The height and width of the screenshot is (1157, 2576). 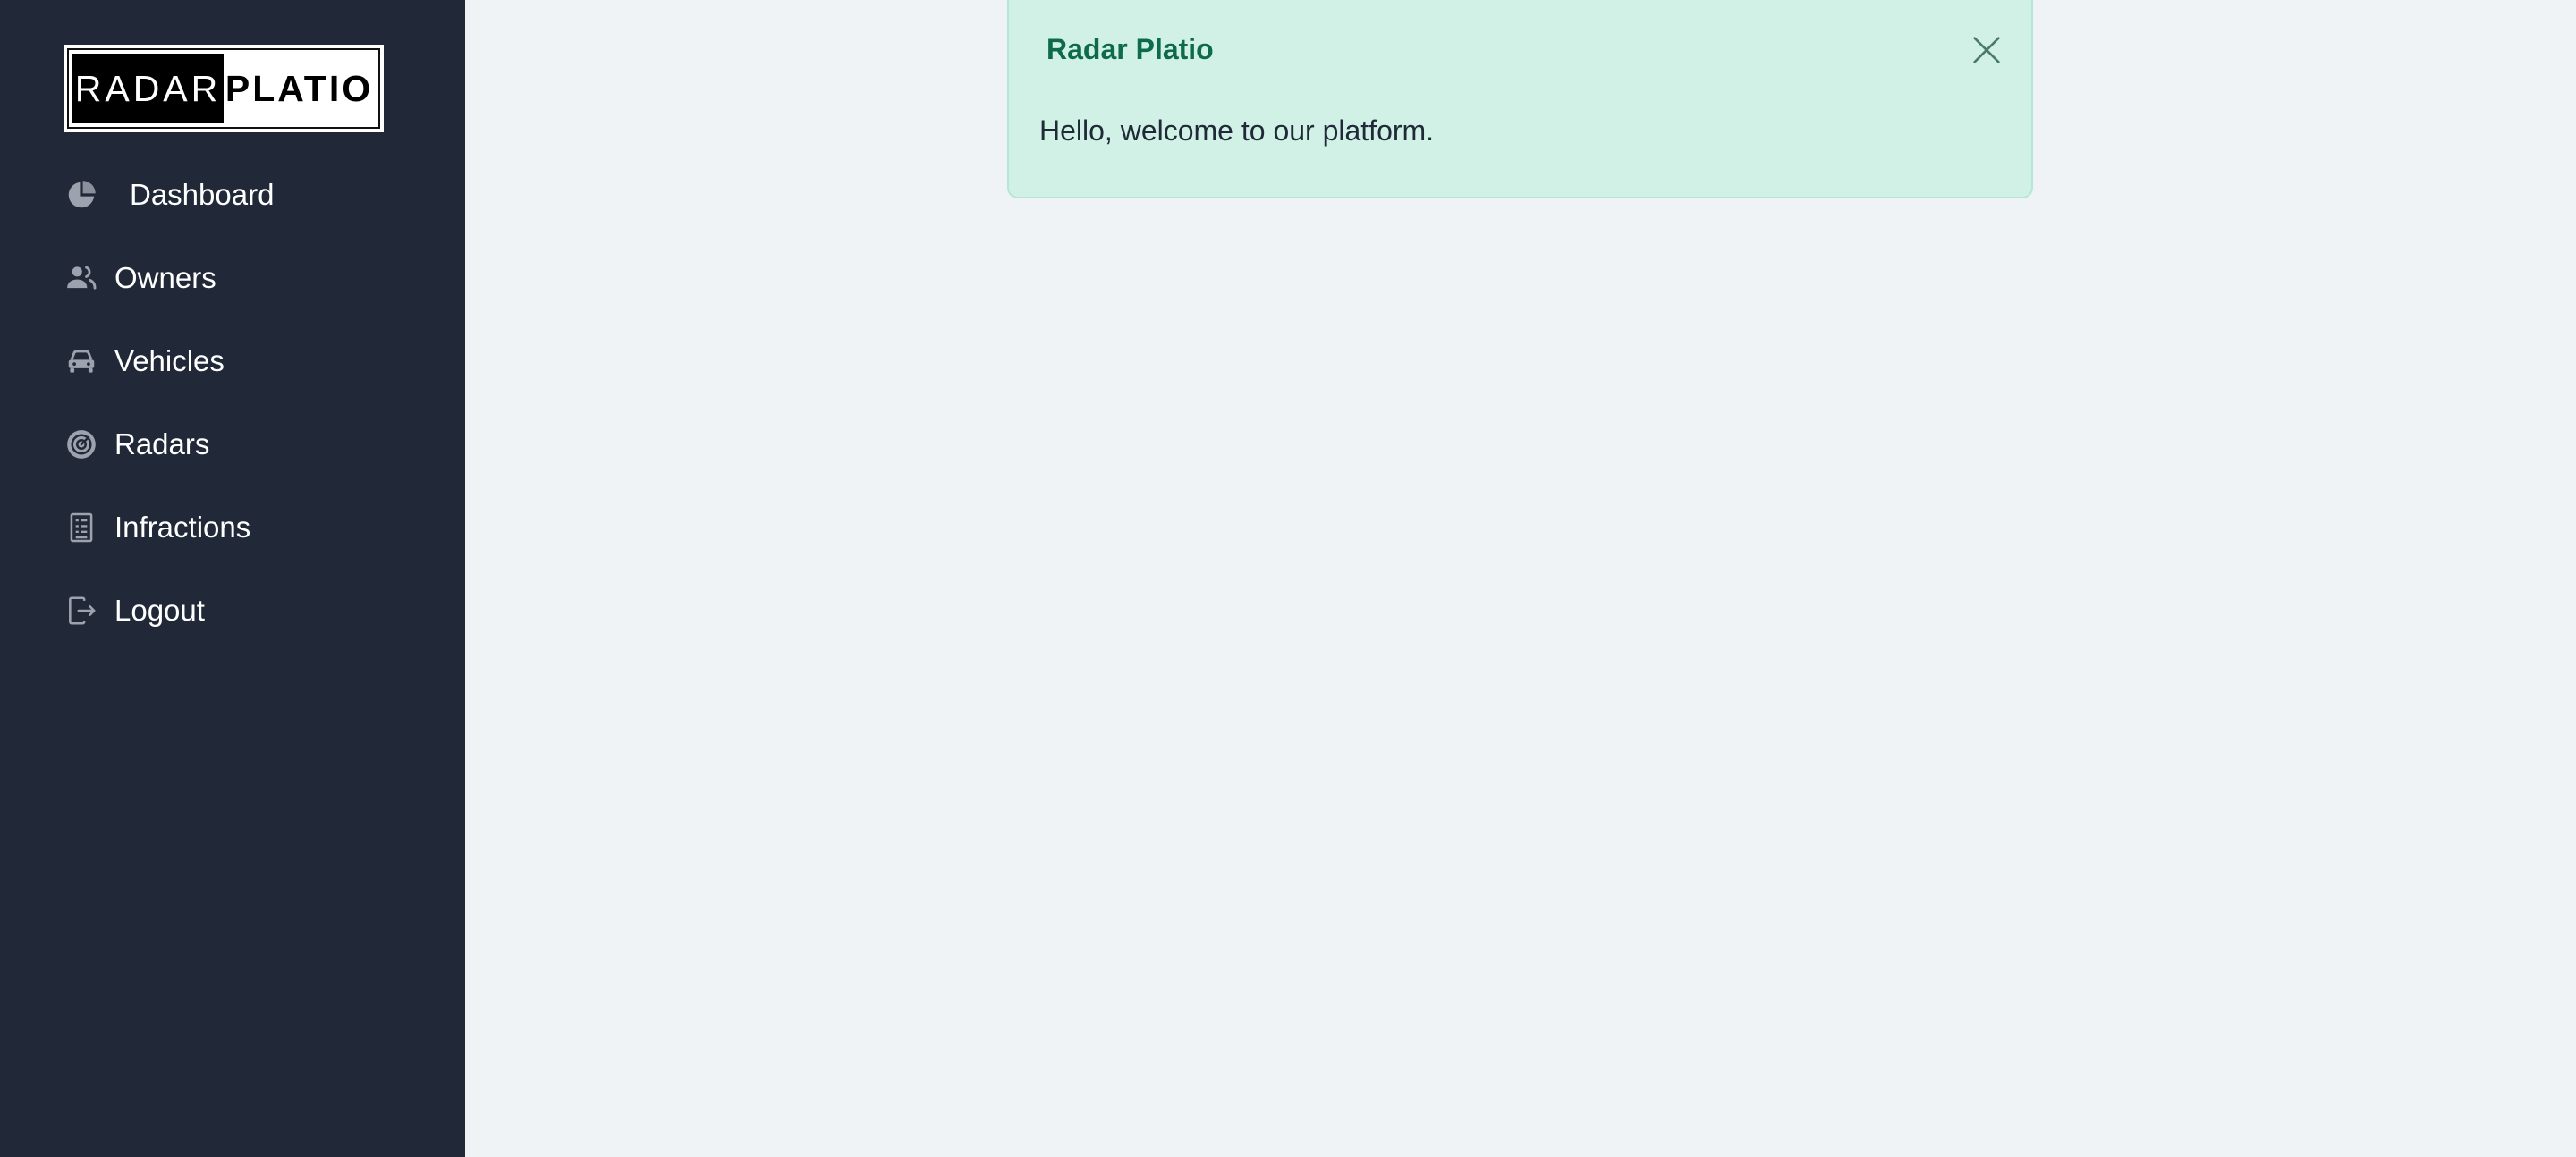 I want to click on sidebar-item-label: Dashboard, so click(x=202, y=194).